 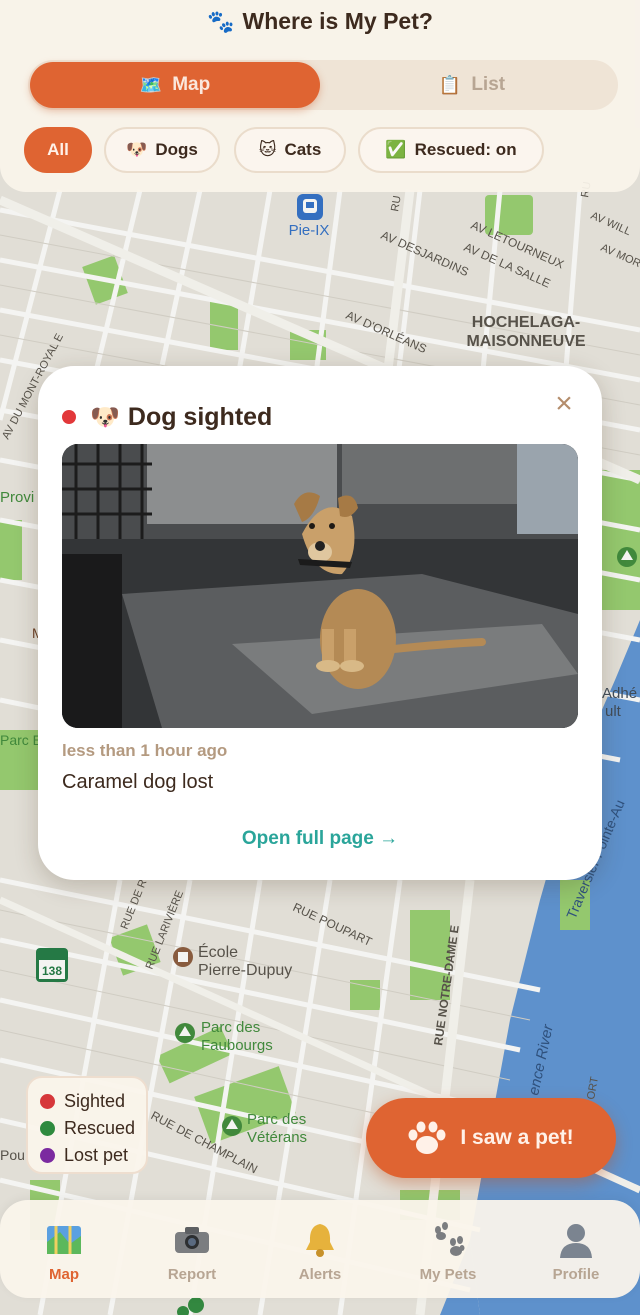 What do you see at coordinates (450, 84) in the screenshot?
I see `clipboard-icon: 📋` at bounding box center [450, 84].